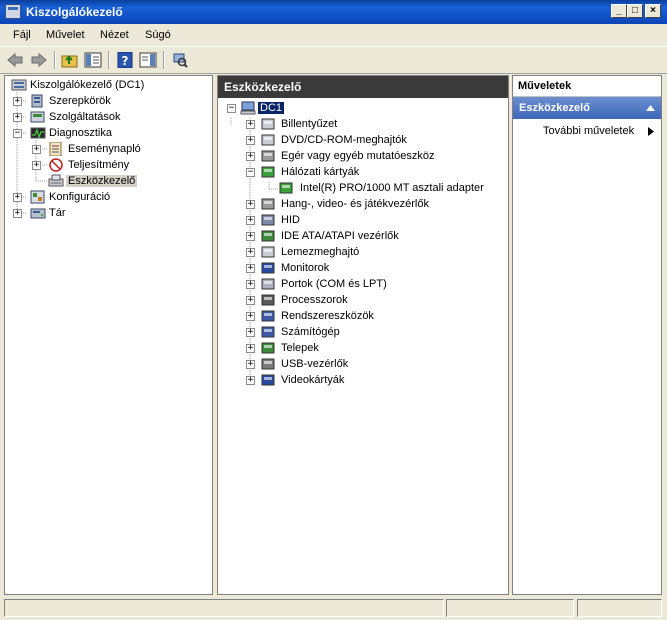  I want to click on device-manager-icon, so click(56, 180).